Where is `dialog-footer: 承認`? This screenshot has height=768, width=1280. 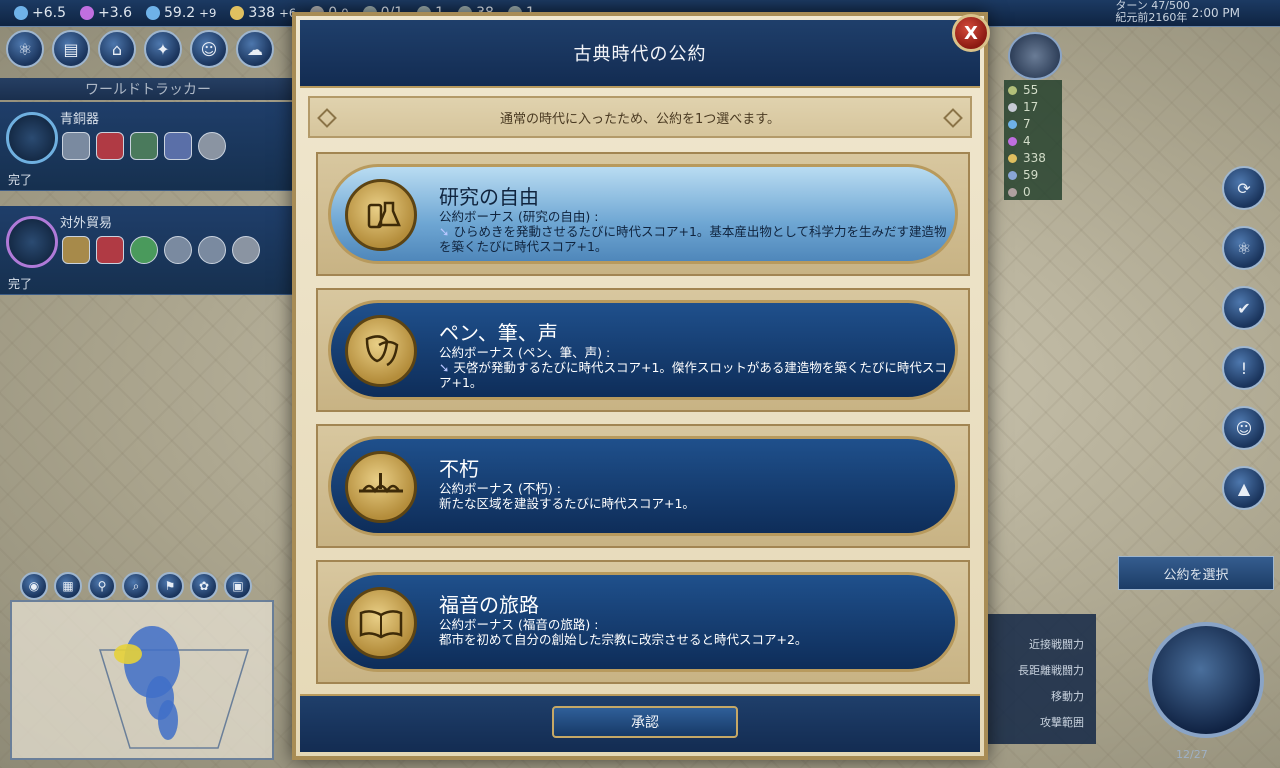 dialog-footer: 承認 is located at coordinates (640, 723).